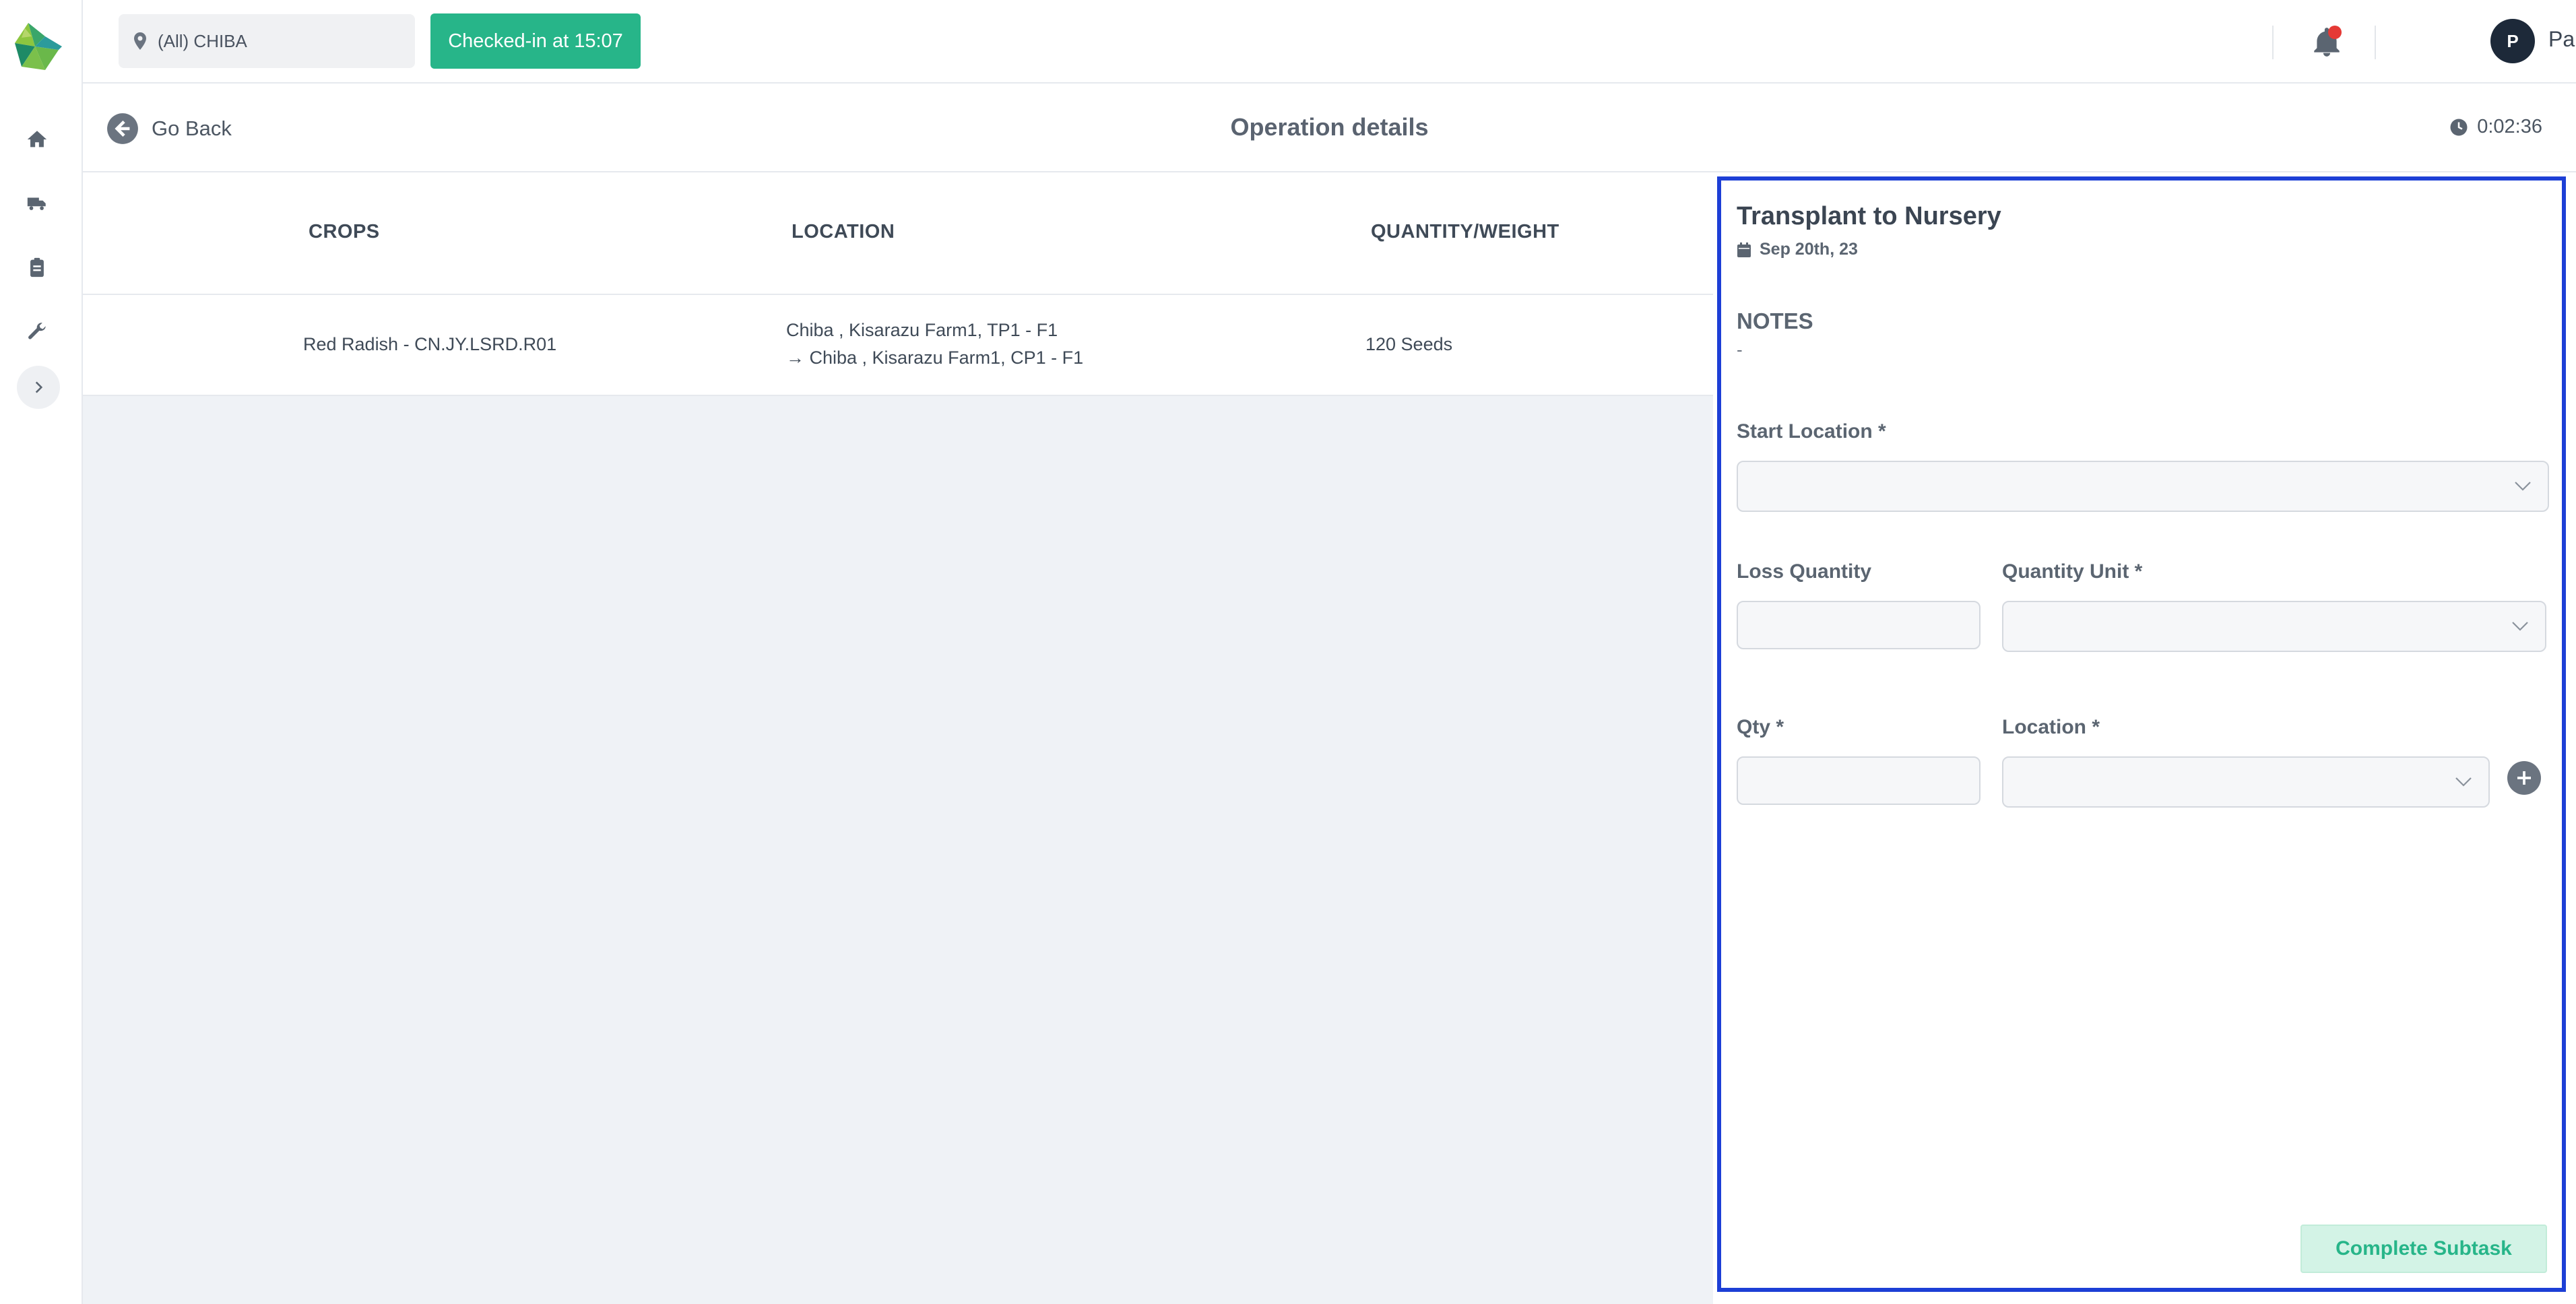 This screenshot has width=2576, height=1304. I want to click on clipboard-icon, so click(38, 267).